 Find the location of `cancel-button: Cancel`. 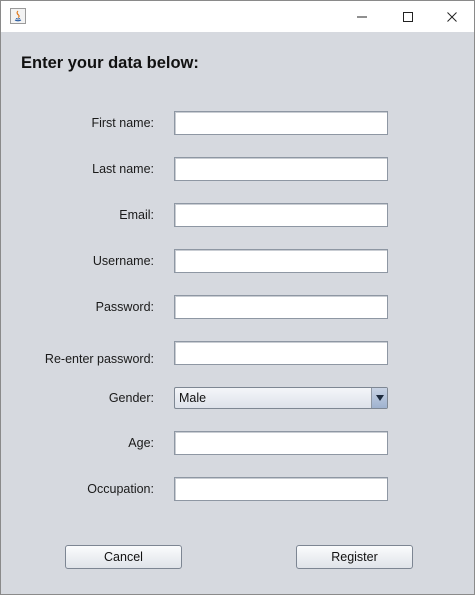

cancel-button: Cancel is located at coordinates (123, 557).